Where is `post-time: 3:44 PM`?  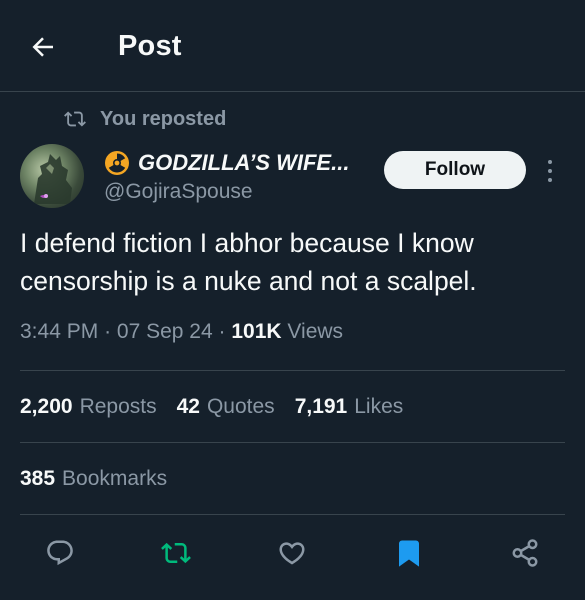 post-time: 3:44 PM is located at coordinates (59, 331).